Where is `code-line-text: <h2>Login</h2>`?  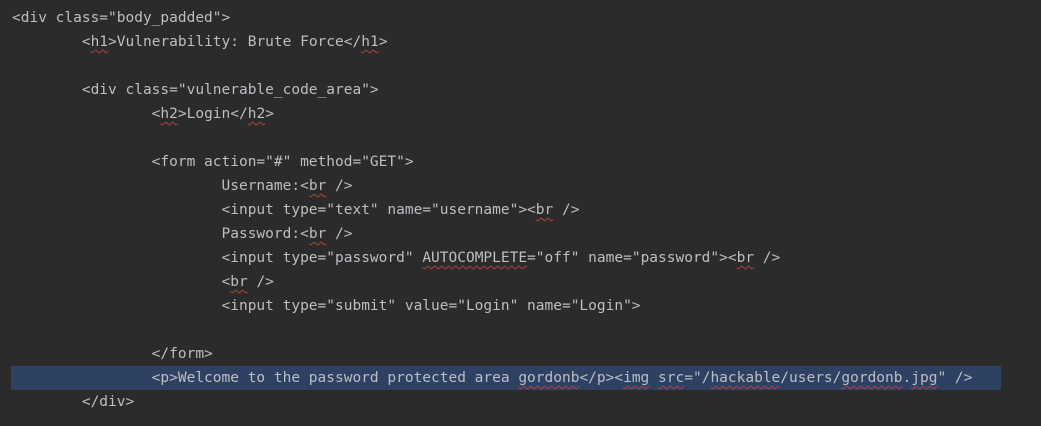
code-line-text: <h2>Login</h2> is located at coordinates (143, 114).